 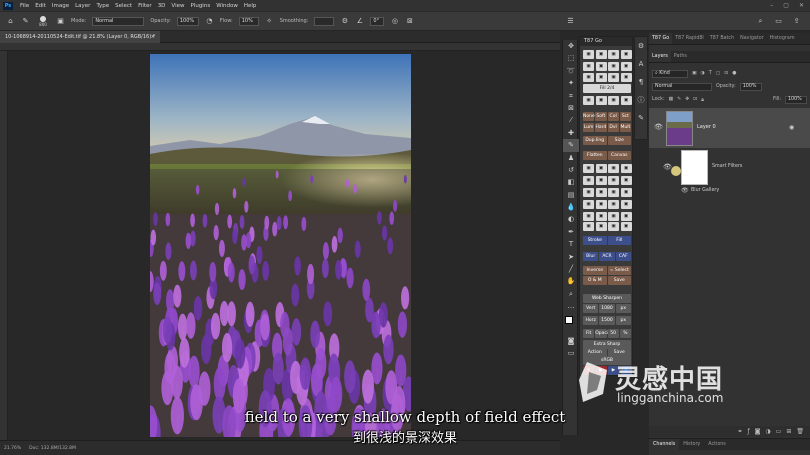 I want to click on lock-position-icon: ✥, so click(x=687, y=99).